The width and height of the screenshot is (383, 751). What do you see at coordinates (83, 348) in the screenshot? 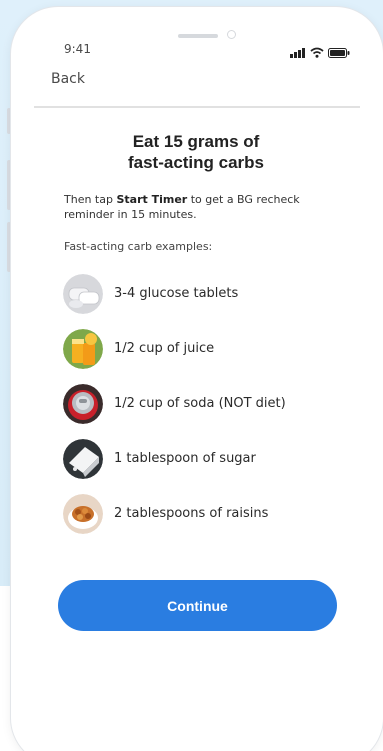
I see `juice-image` at bounding box center [83, 348].